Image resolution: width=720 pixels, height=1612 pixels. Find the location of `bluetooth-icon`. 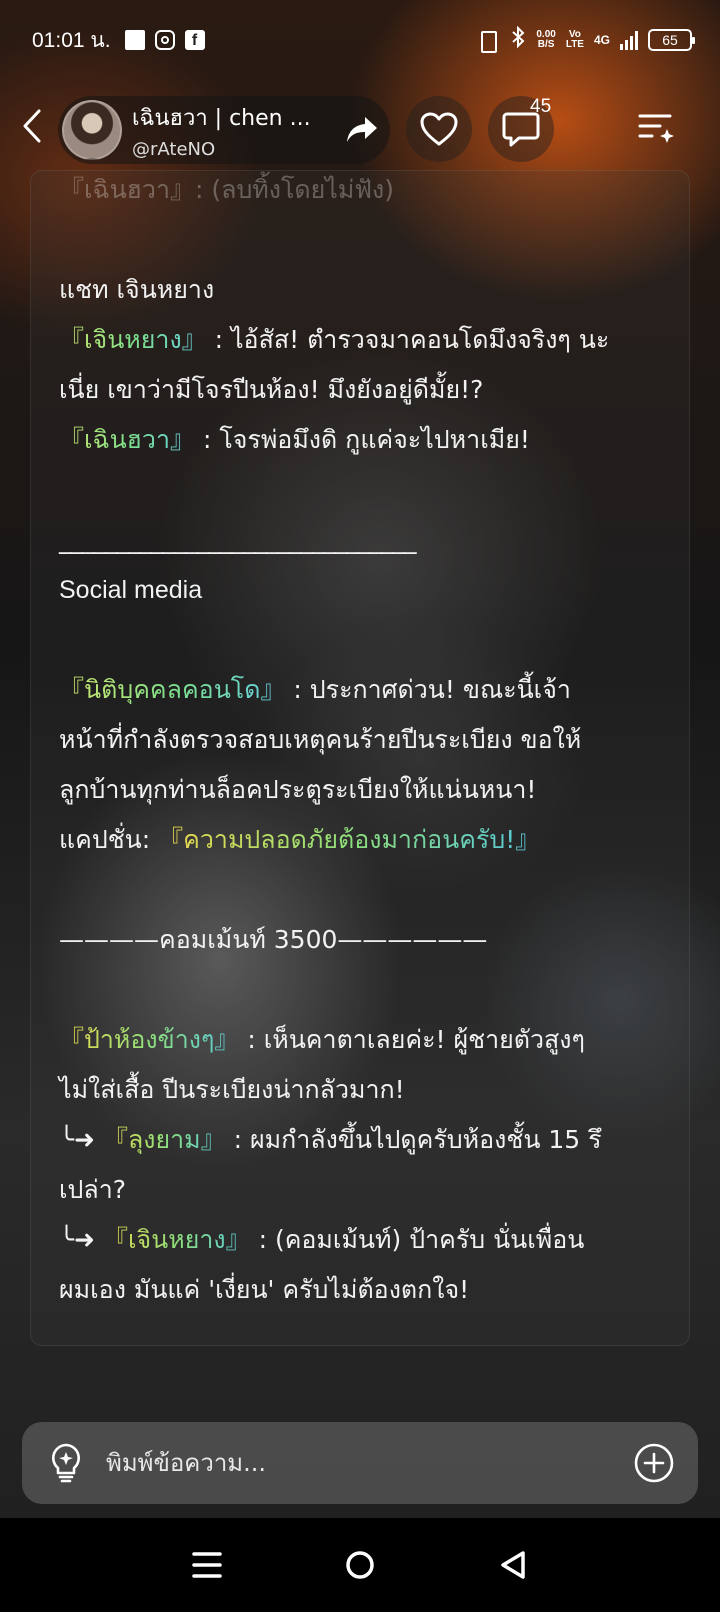

bluetooth-icon is located at coordinates (518, 39).